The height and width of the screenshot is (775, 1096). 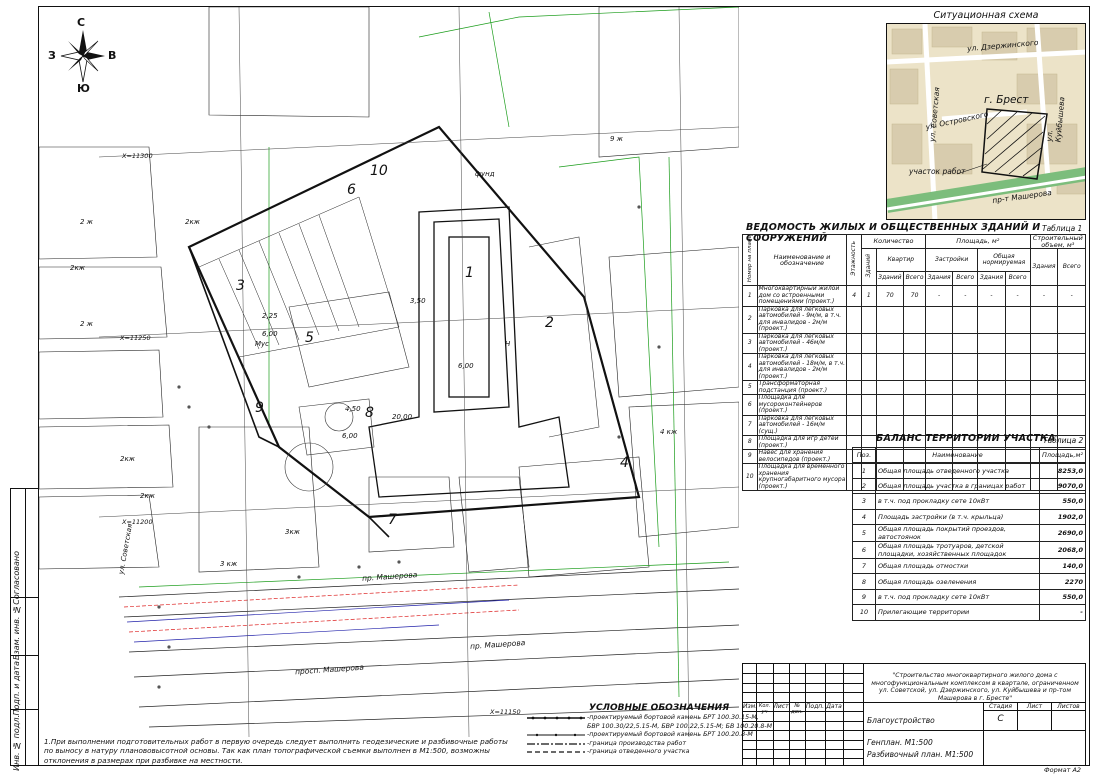 What do you see at coordinates (638, 752) in the screenshot?
I see `legend-label: -граница отведенного участка` at bounding box center [638, 752].